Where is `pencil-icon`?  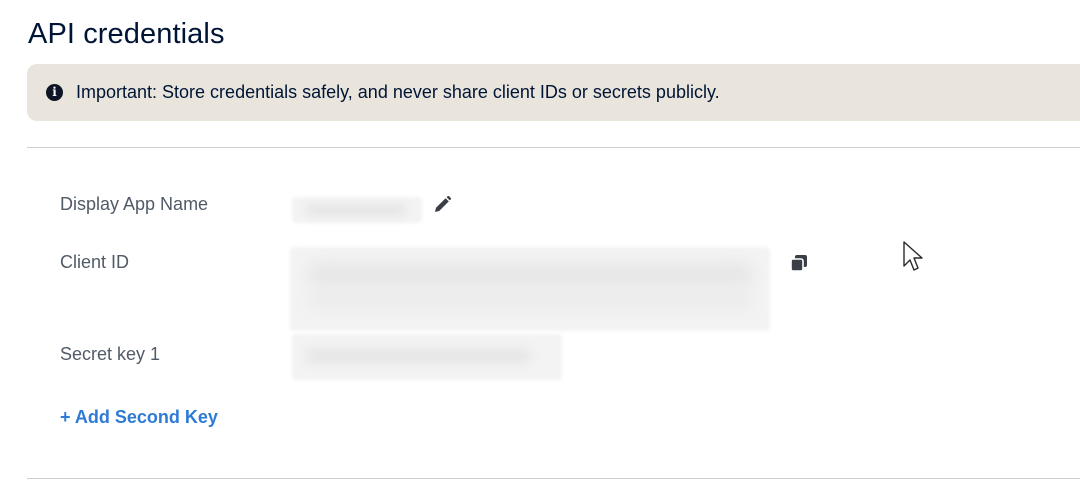 pencil-icon is located at coordinates (442, 205).